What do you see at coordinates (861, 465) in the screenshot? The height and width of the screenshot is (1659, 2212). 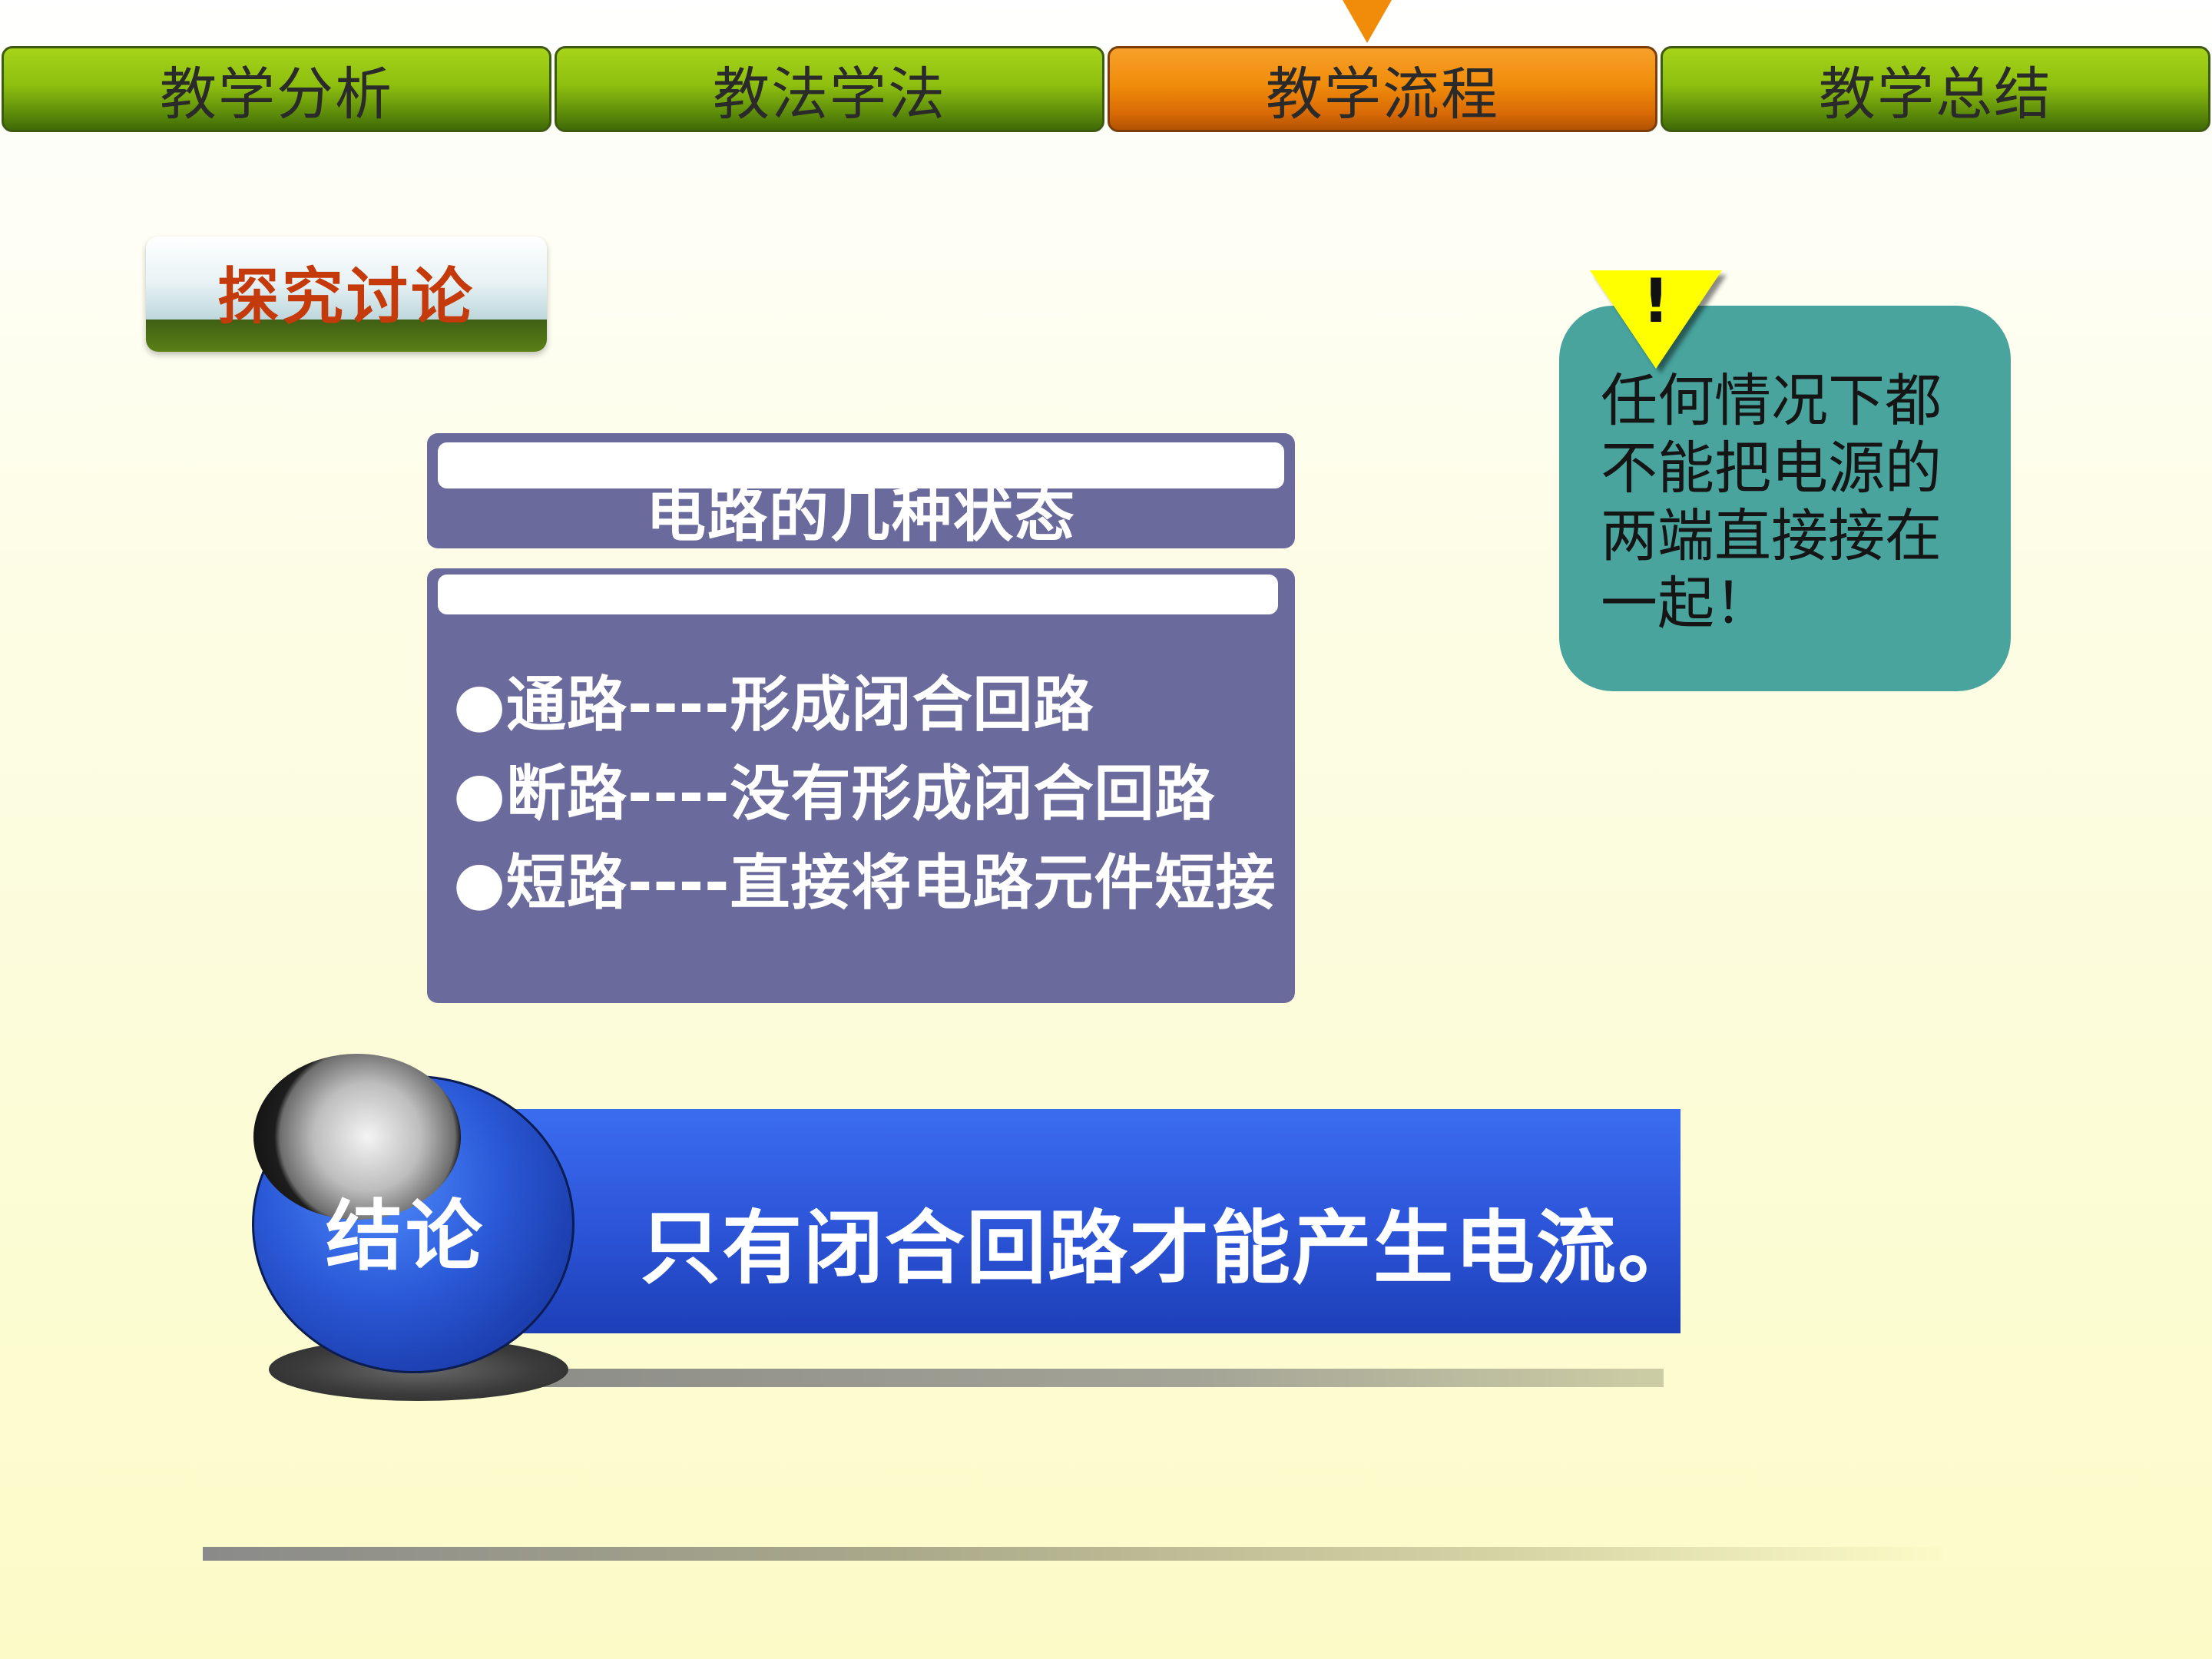 I see `title-highlight-bar` at bounding box center [861, 465].